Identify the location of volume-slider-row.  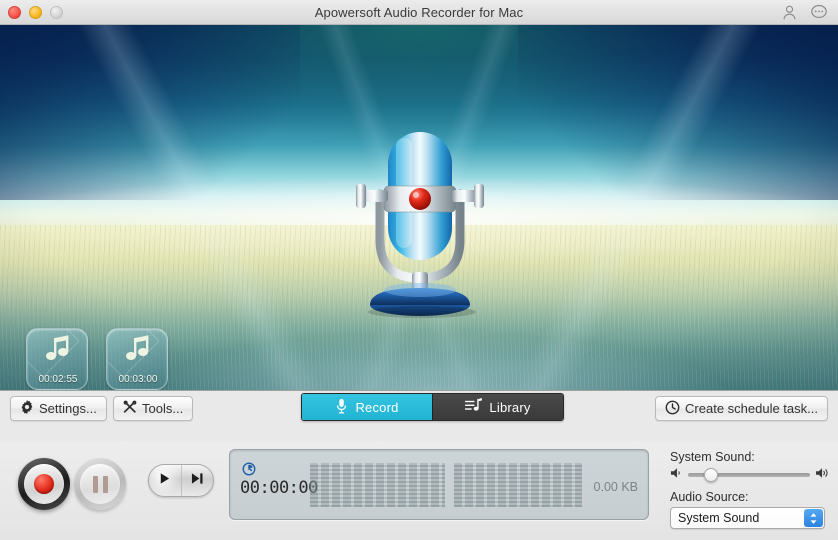
(750, 475).